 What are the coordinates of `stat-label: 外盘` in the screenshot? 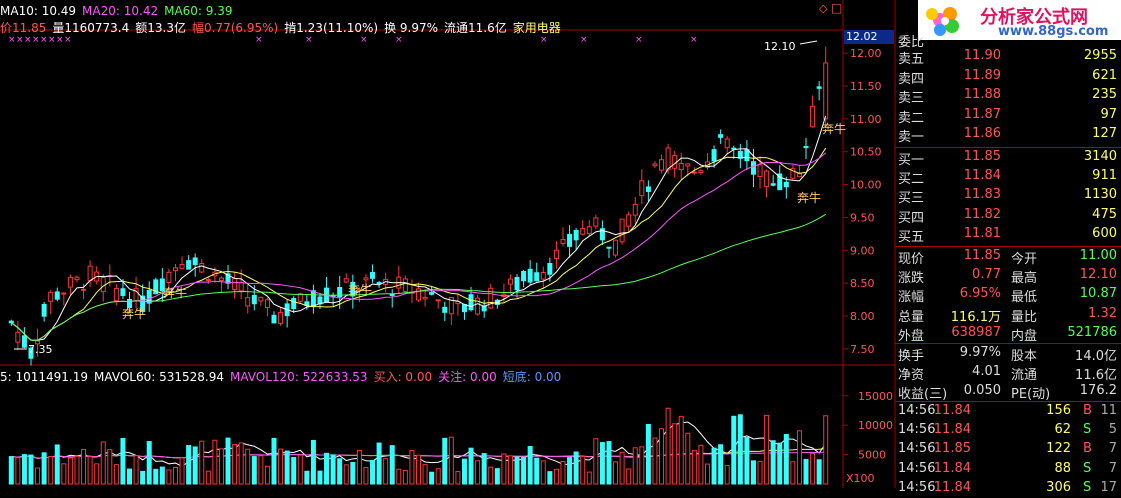 It's located at (911, 336).